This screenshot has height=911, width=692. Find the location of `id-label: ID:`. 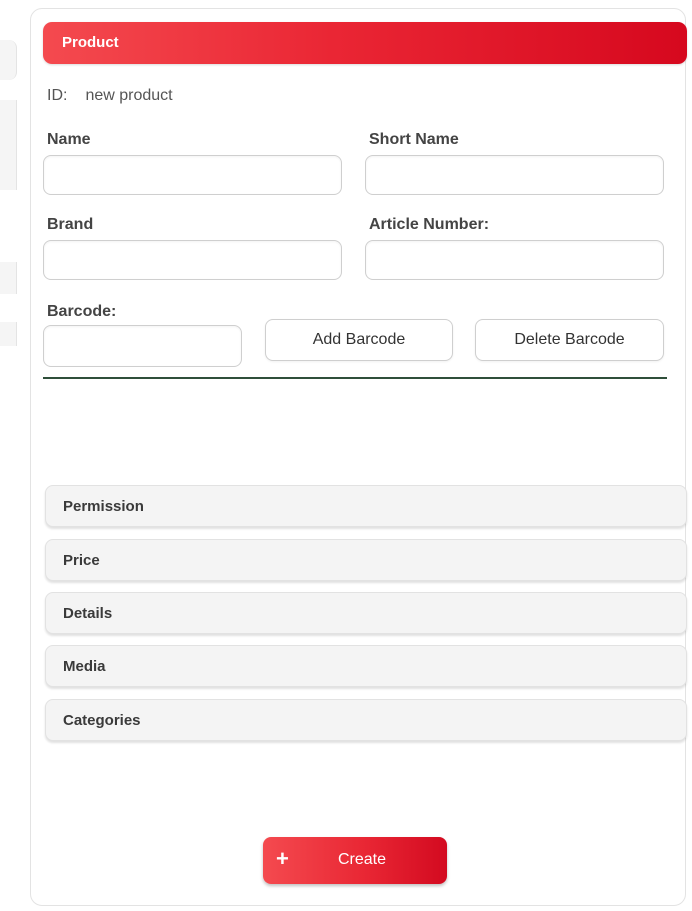

id-label: ID: is located at coordinates (57, 95).